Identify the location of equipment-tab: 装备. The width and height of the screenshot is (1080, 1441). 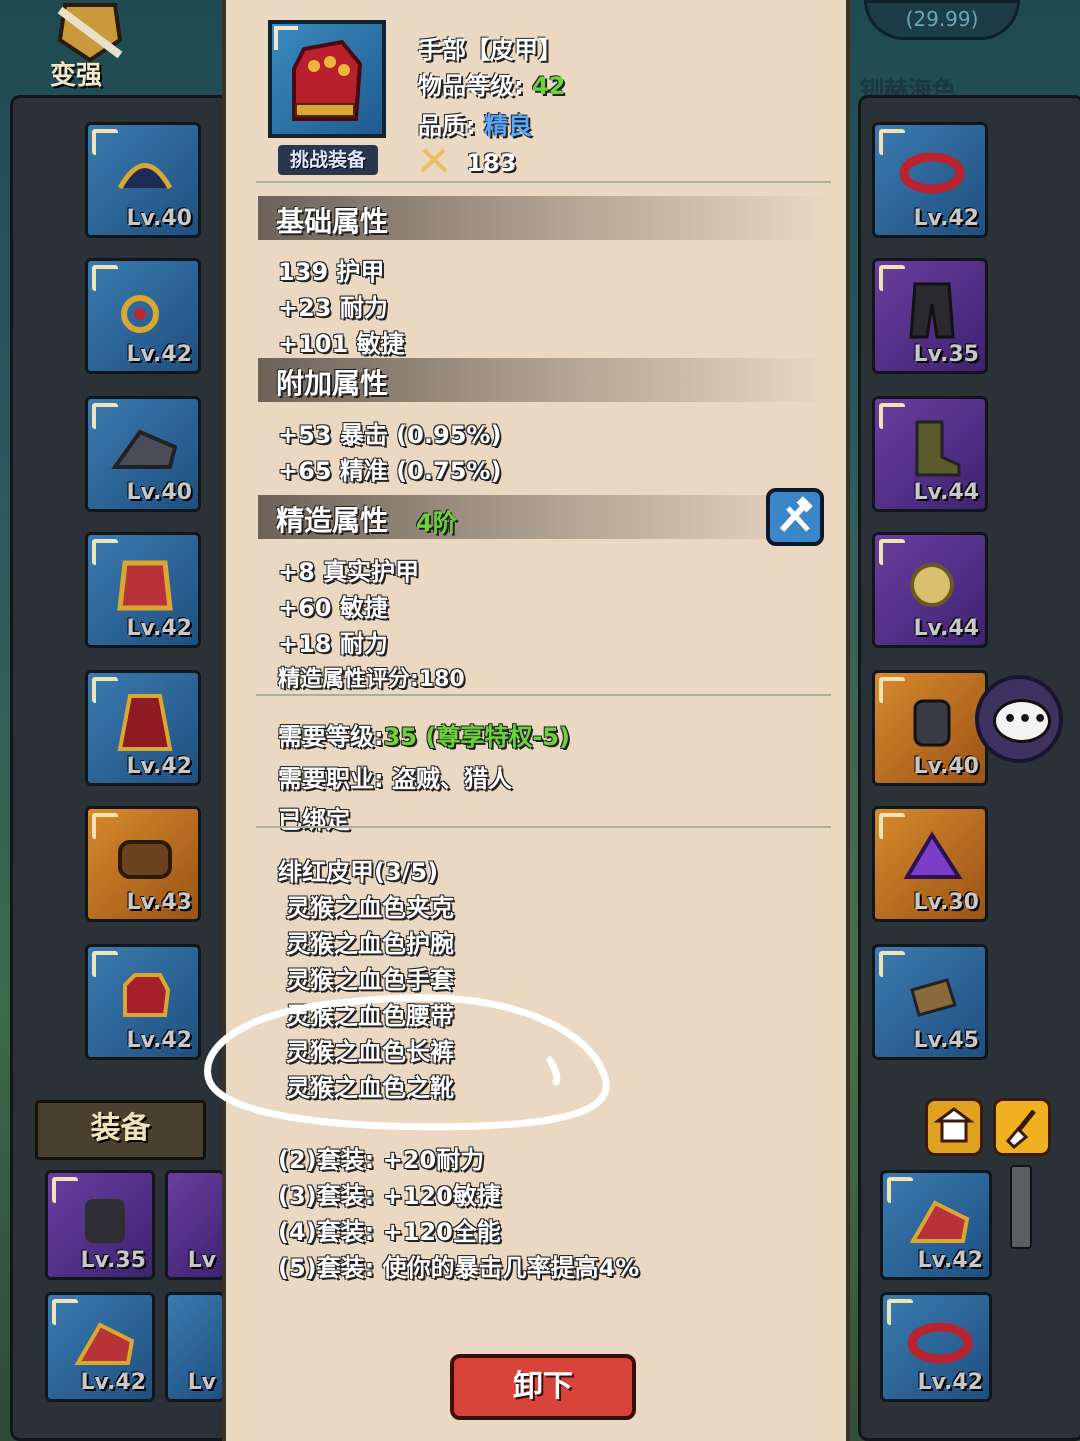
(120, 1130).